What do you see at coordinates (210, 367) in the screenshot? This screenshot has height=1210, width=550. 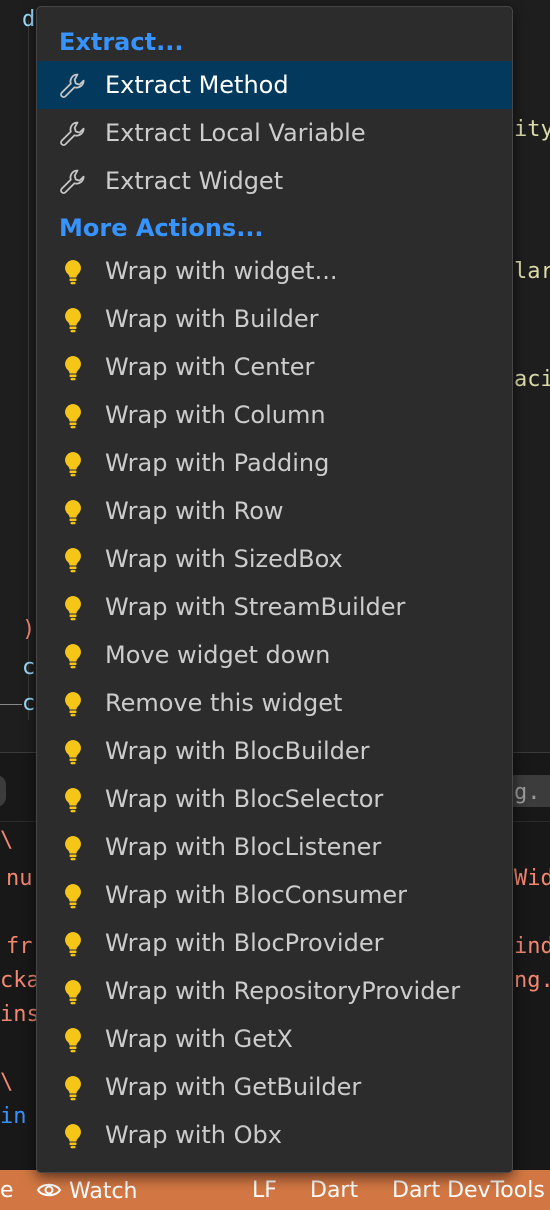 I see `menu-item-label: Wrap with Center` at bounding box center [210, 367].